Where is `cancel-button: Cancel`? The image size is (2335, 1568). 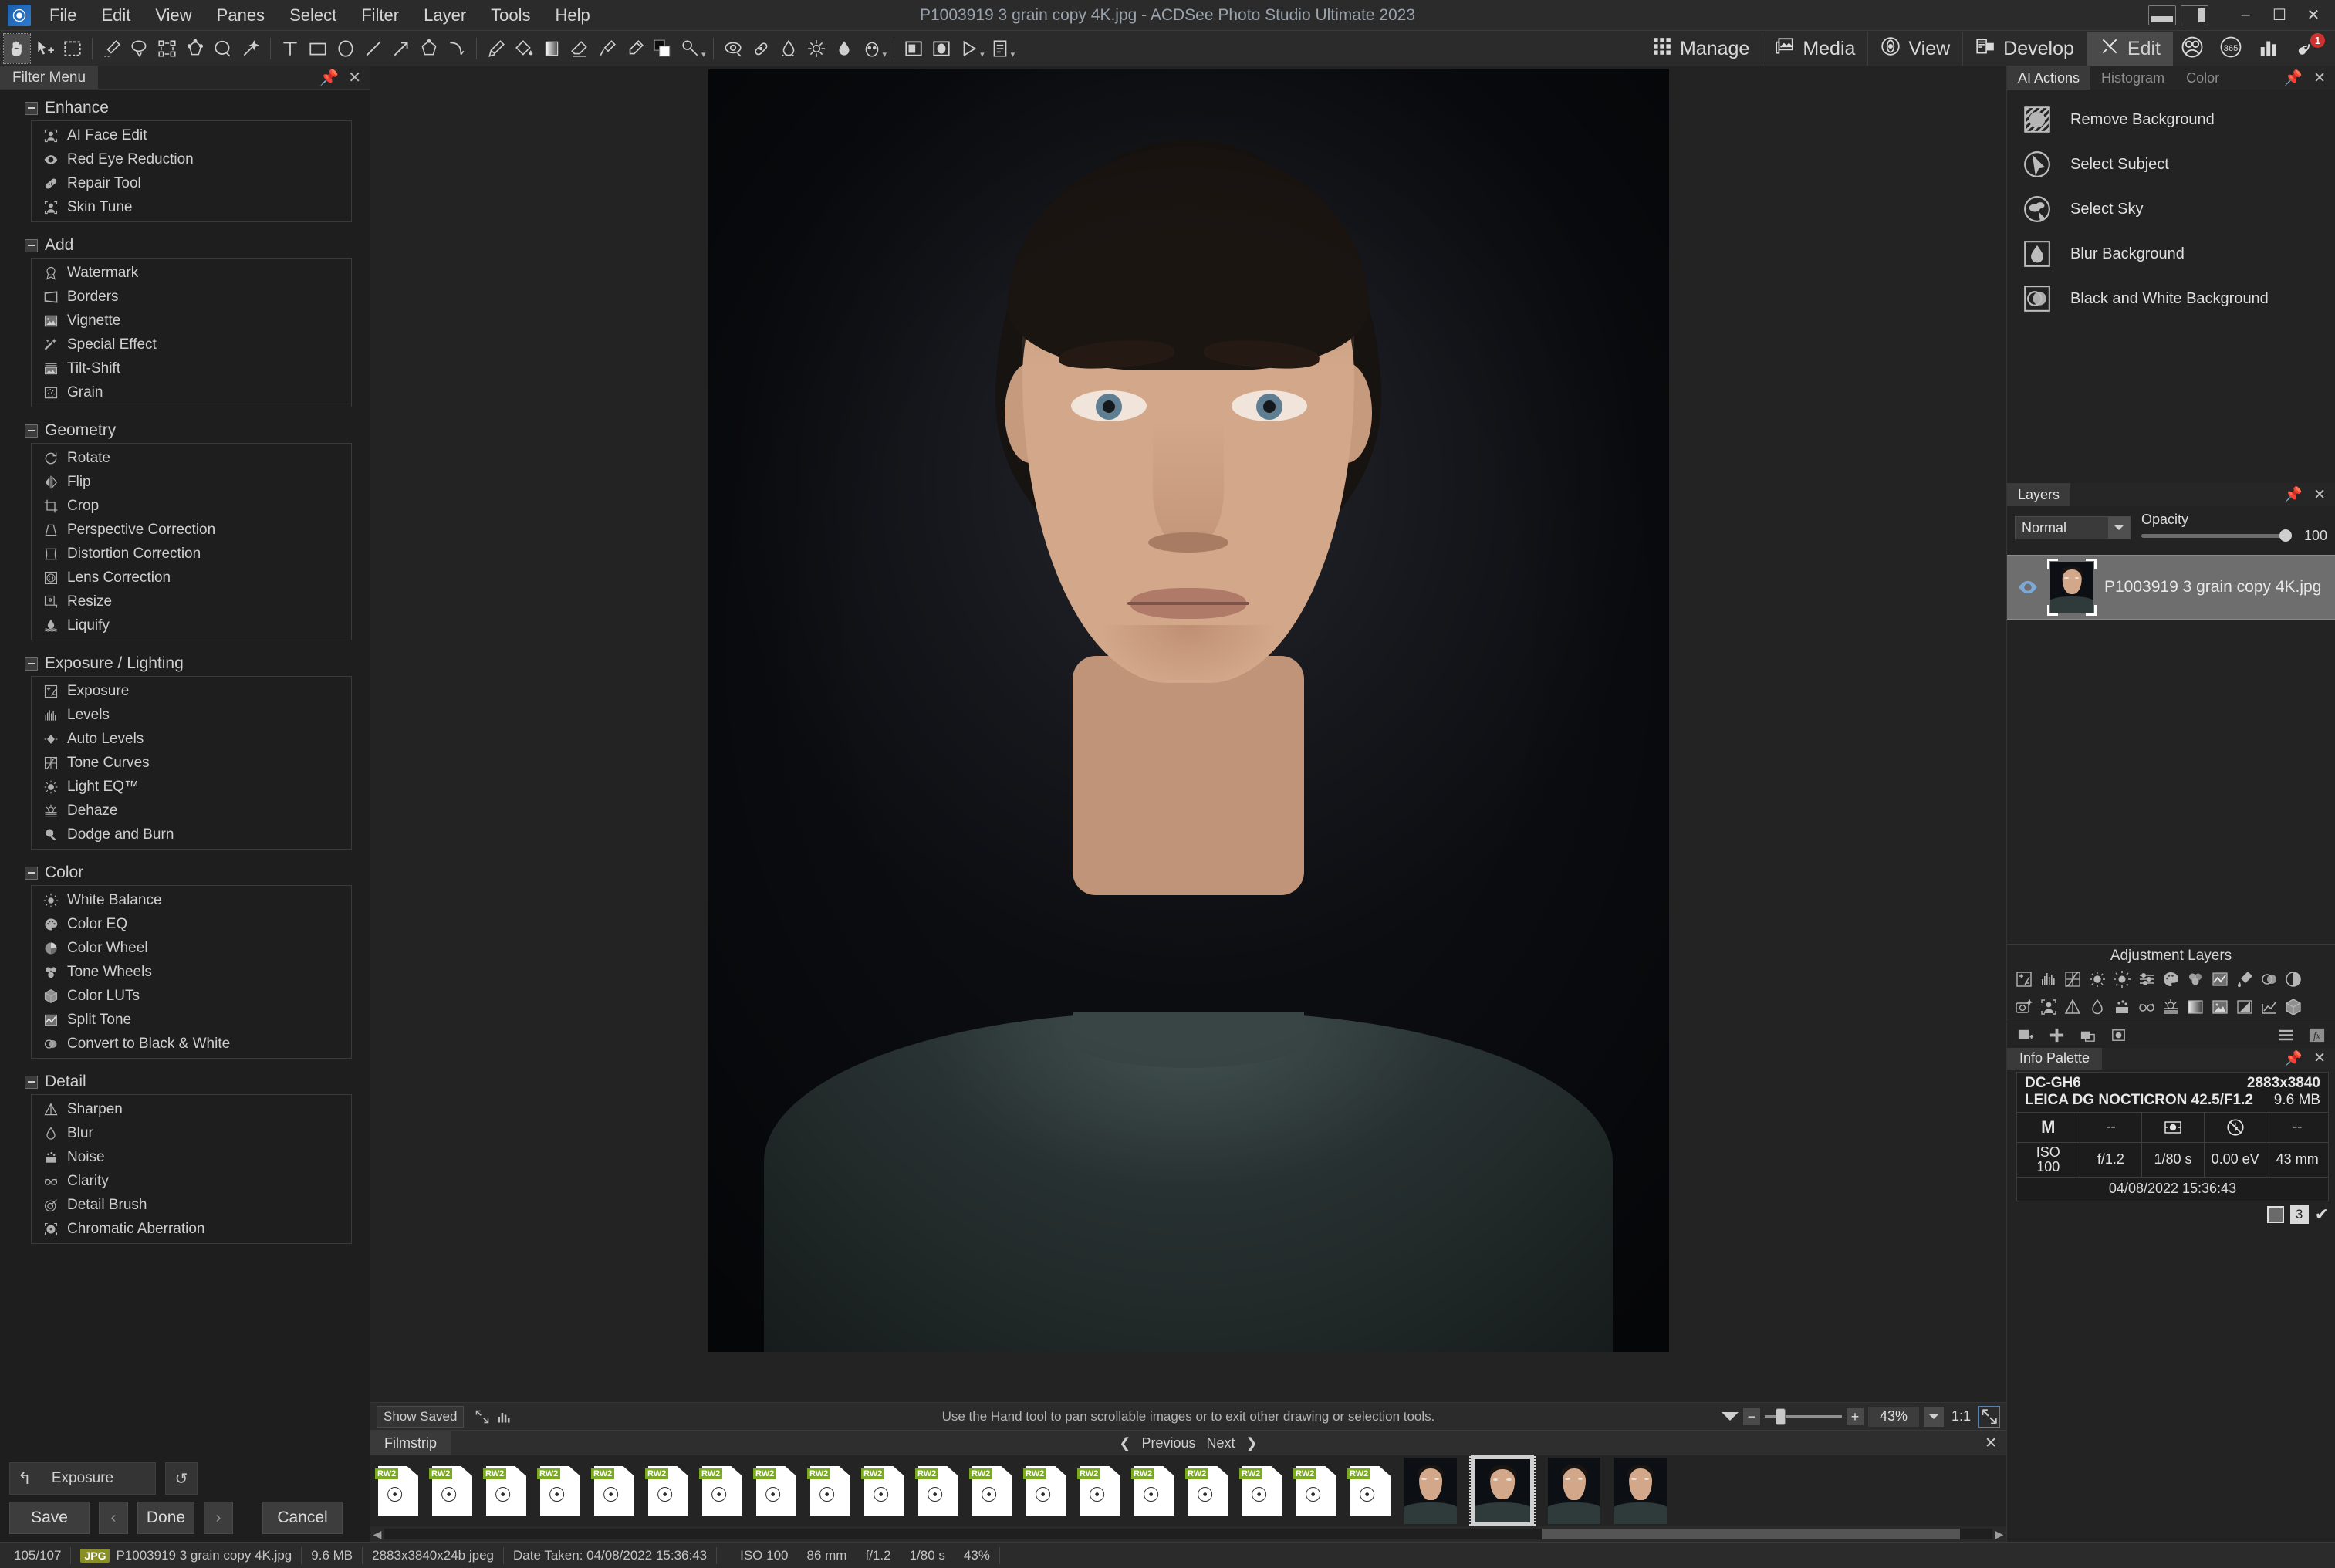 cancel-button: Cancel is located at coordinates (302, 1518).